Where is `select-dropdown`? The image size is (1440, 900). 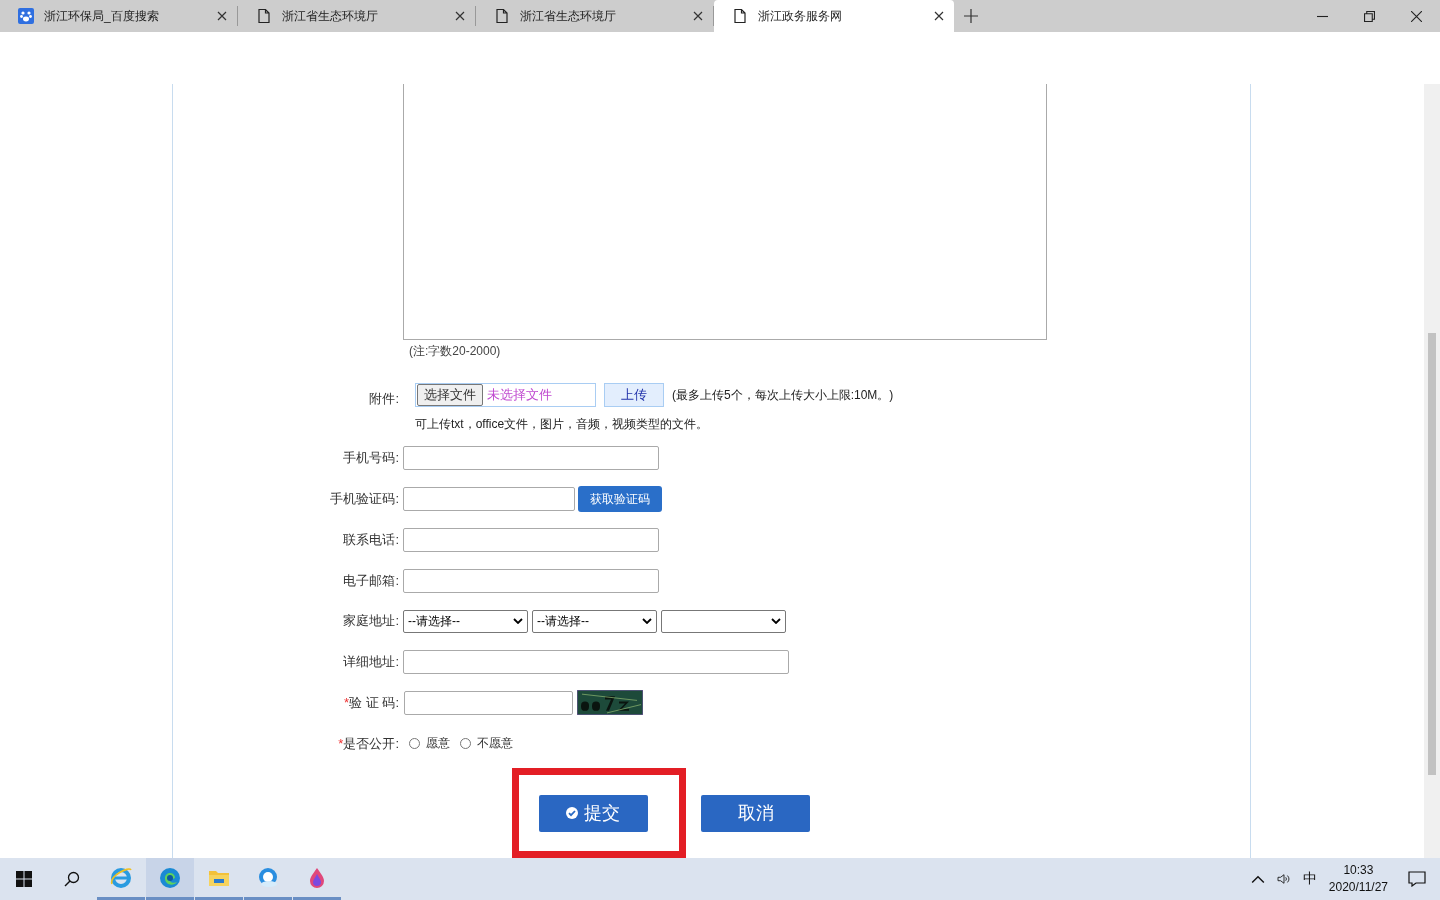
select-dropdown is located at coordinates (723, 621).